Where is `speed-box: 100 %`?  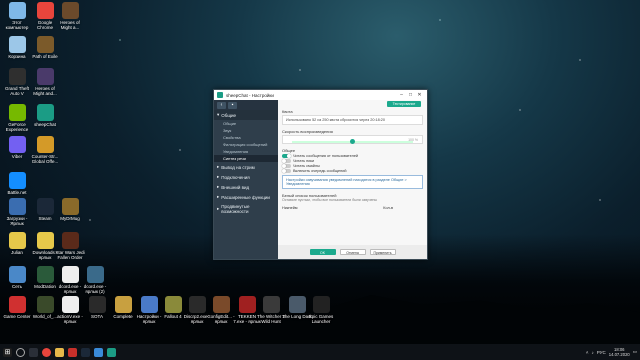 speed-box: 100 % is located at coordinates (352, 139).